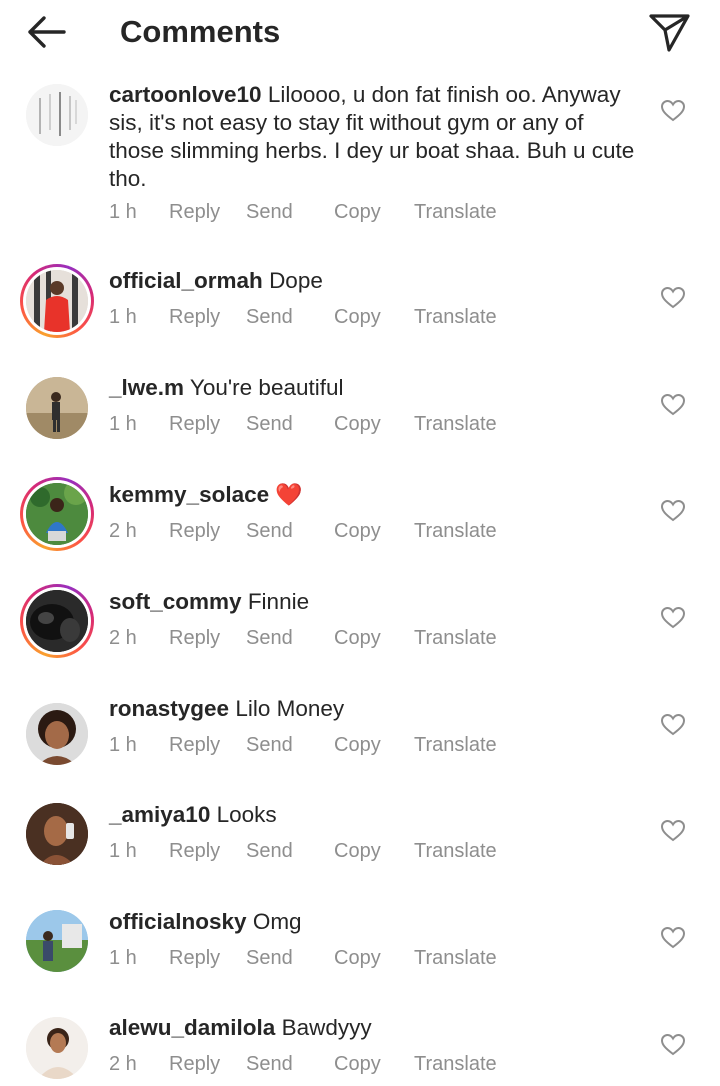  Describe the element at coordinates (159, 814) in the screenshot. I see `comment-username: _amiya10` at that location.